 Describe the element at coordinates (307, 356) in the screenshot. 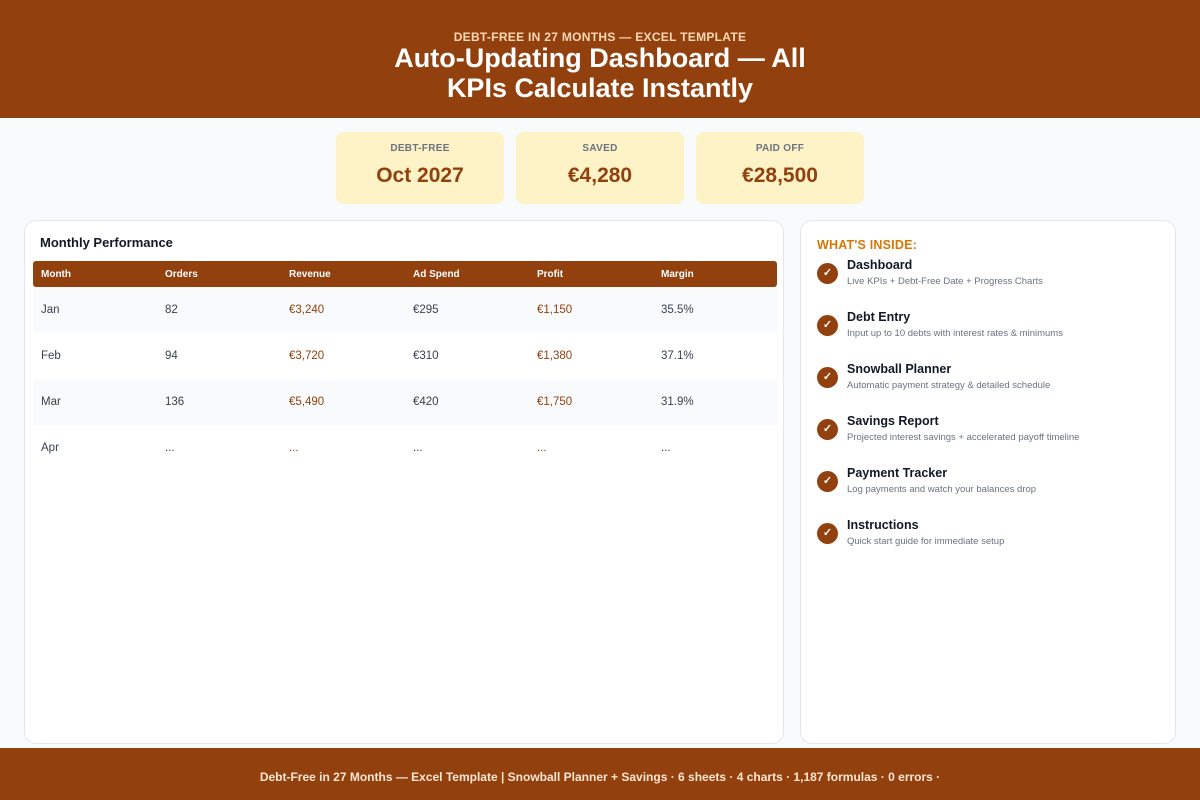

I see `cell-revenue: €3,720` at that location.